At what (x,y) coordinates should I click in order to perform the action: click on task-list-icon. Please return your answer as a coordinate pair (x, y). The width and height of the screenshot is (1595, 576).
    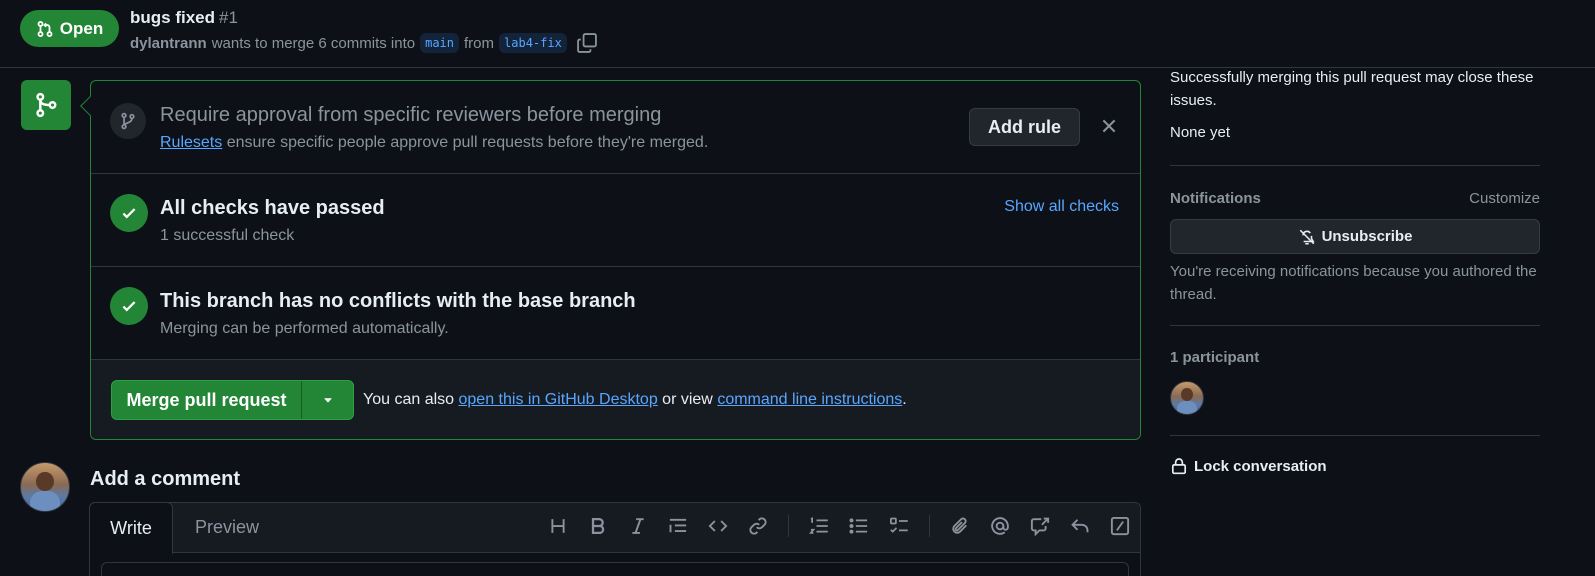
    Looking at the image, I should click on (899, 526).